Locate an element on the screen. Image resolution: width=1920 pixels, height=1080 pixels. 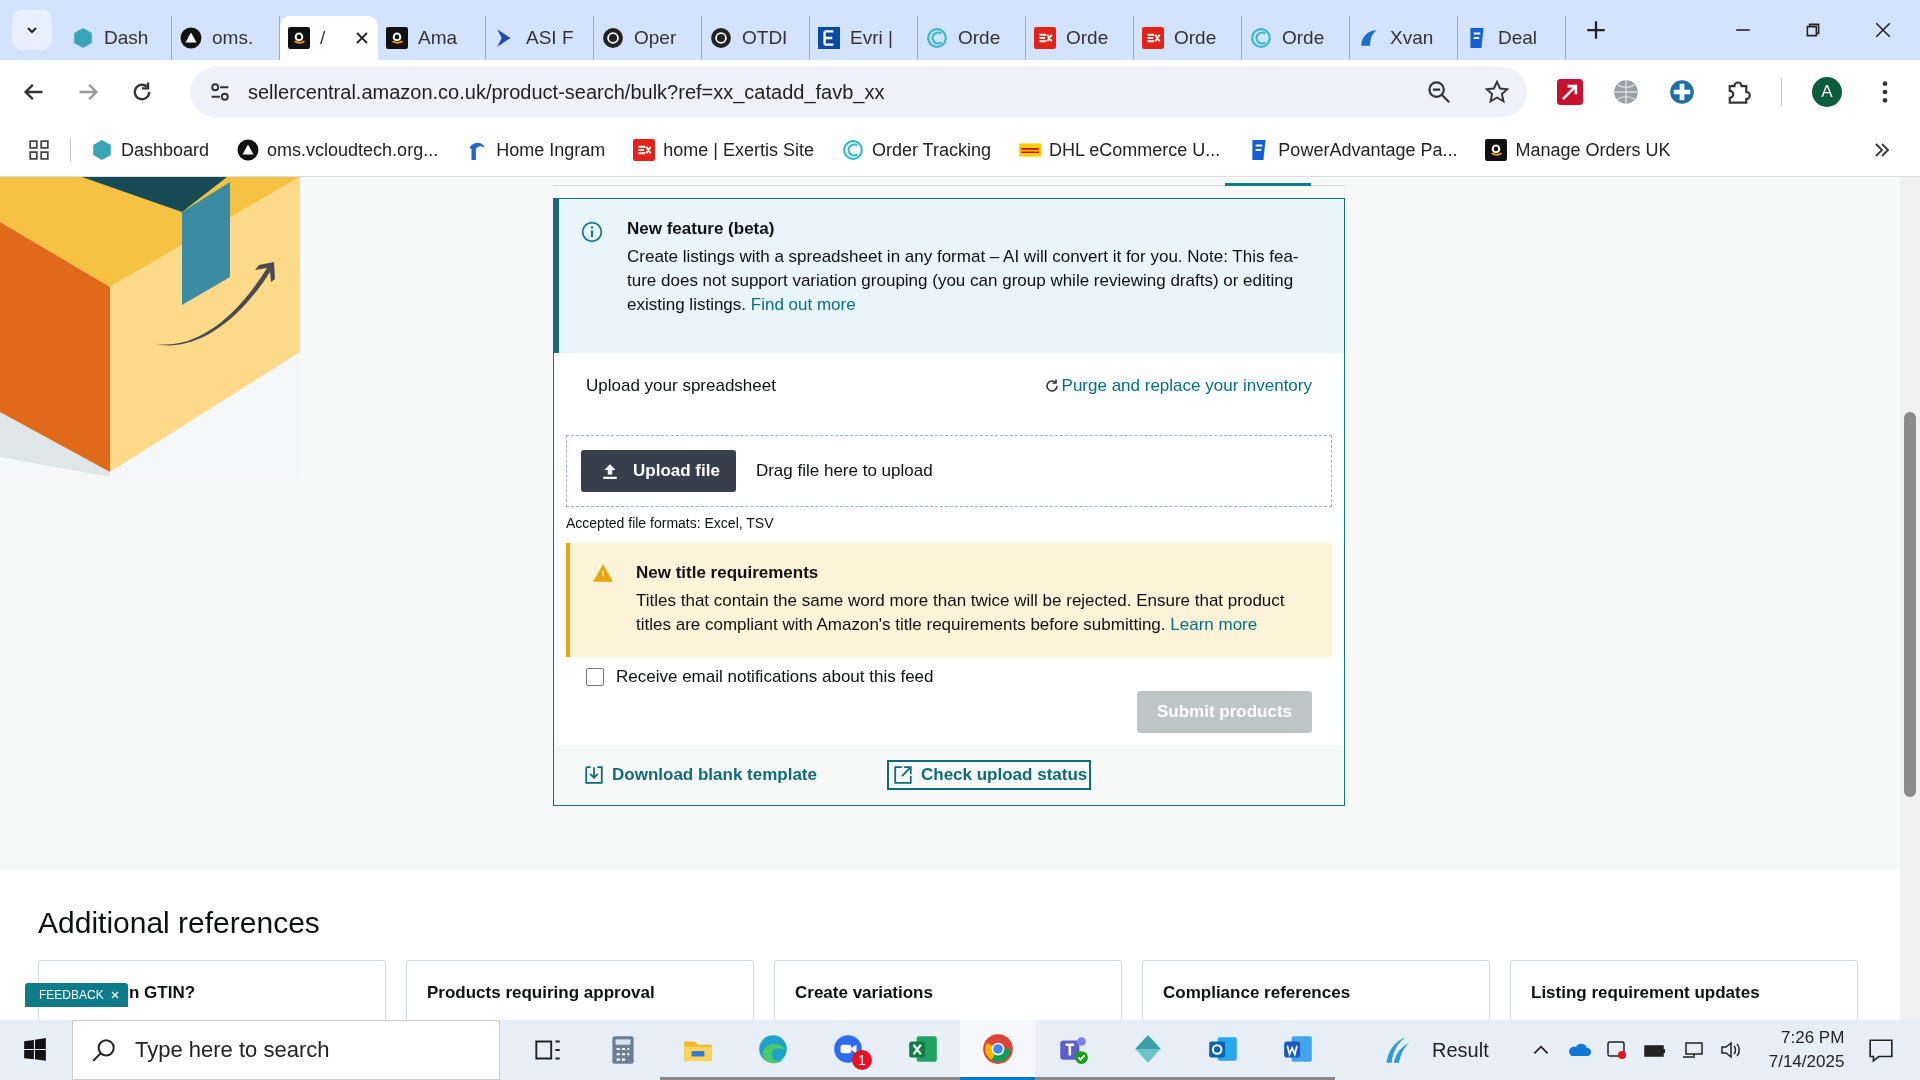
new-tab-icon is located at coordinates (1596, 30).